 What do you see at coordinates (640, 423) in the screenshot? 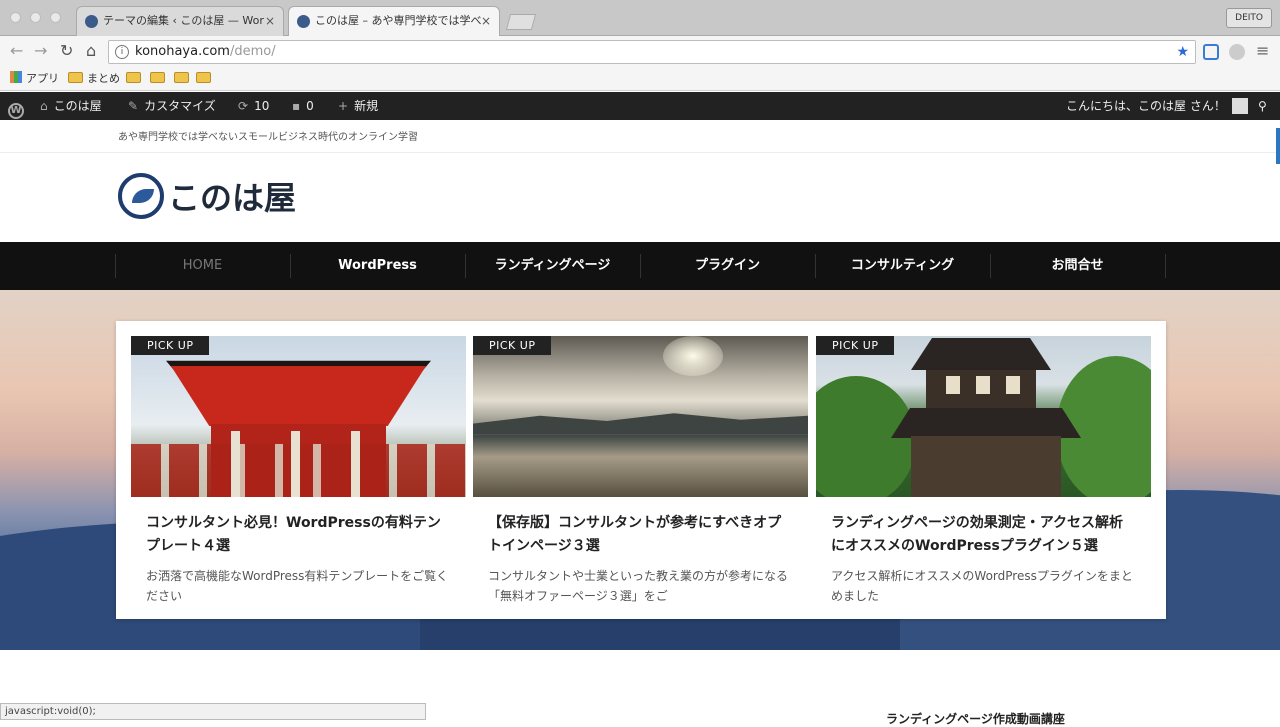
I see `ridge-shape` at bounding box center [640, 423].